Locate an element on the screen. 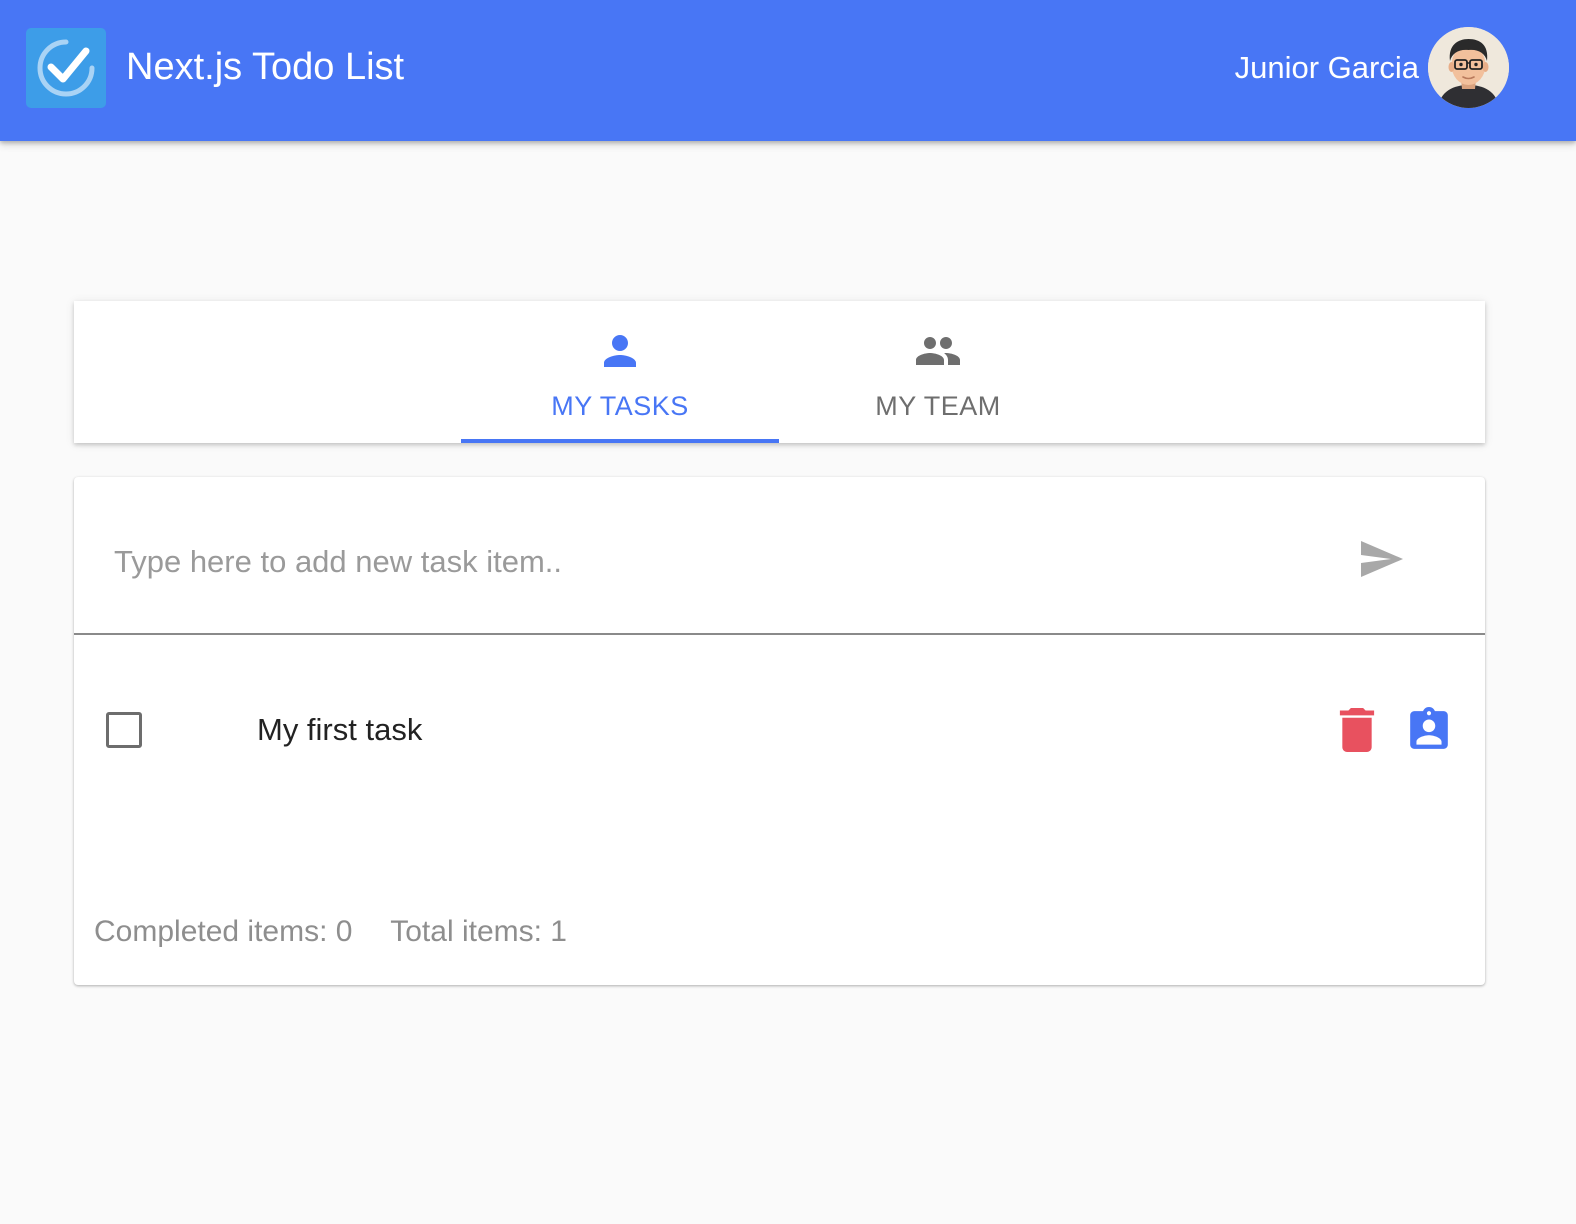 This screenshot has width=1576, height=1224. task-row: My first task is located at coordinates (779, 730).